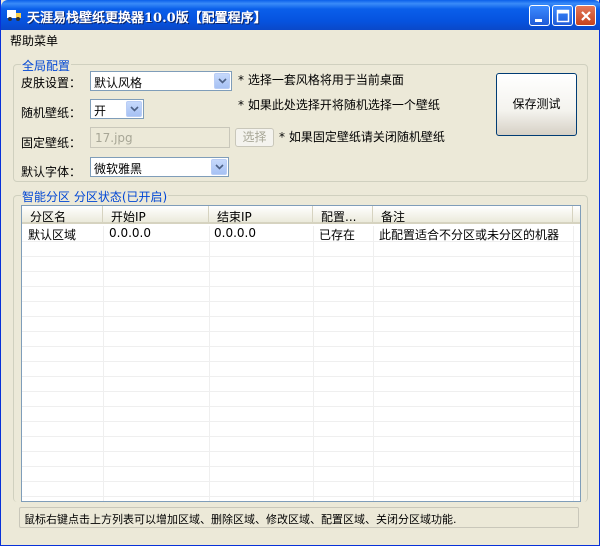  I want to click on zone-list-header: 分区名 开始IP 结束IP 配置... 备注, so click(301, 215).